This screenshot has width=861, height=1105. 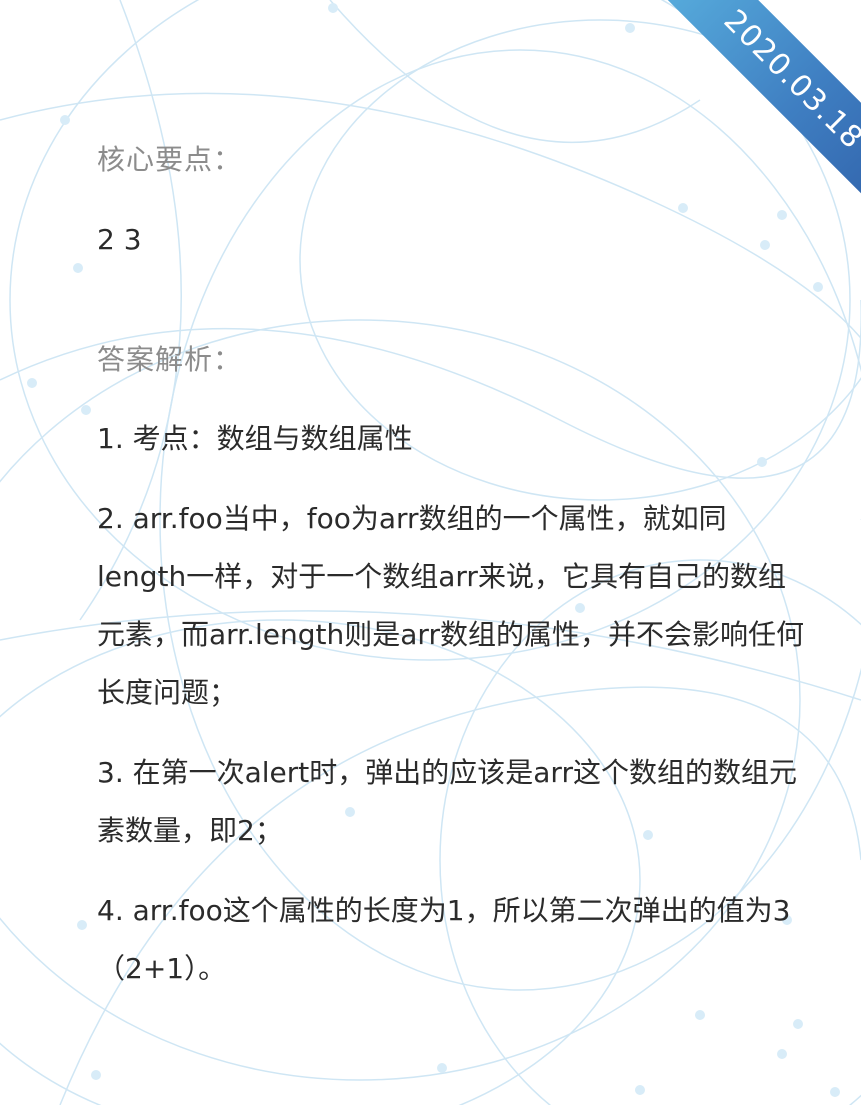 I want to click on analysis-label: 答案解析：, so click(x=170, y=359).